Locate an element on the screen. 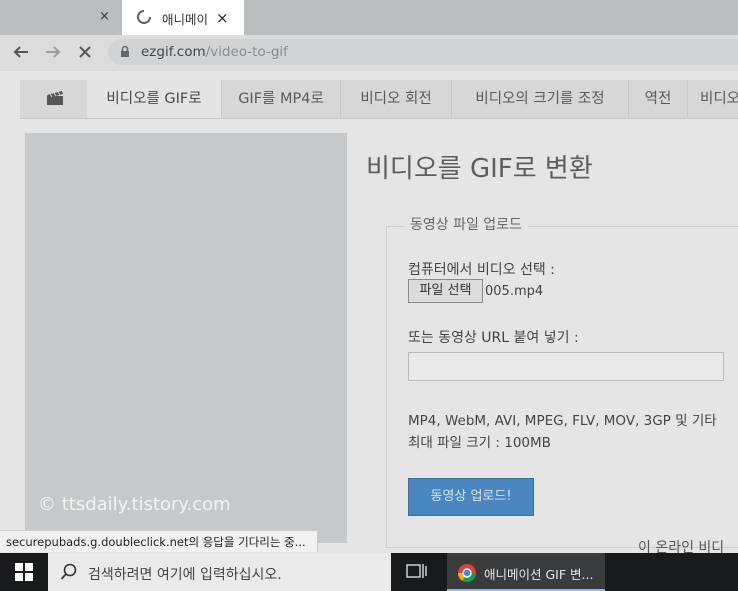 The width and height of the screenshot is (738, 591). nav-video-resize: 비디오의 크기를 조정 is located at coordinates (540, 99).